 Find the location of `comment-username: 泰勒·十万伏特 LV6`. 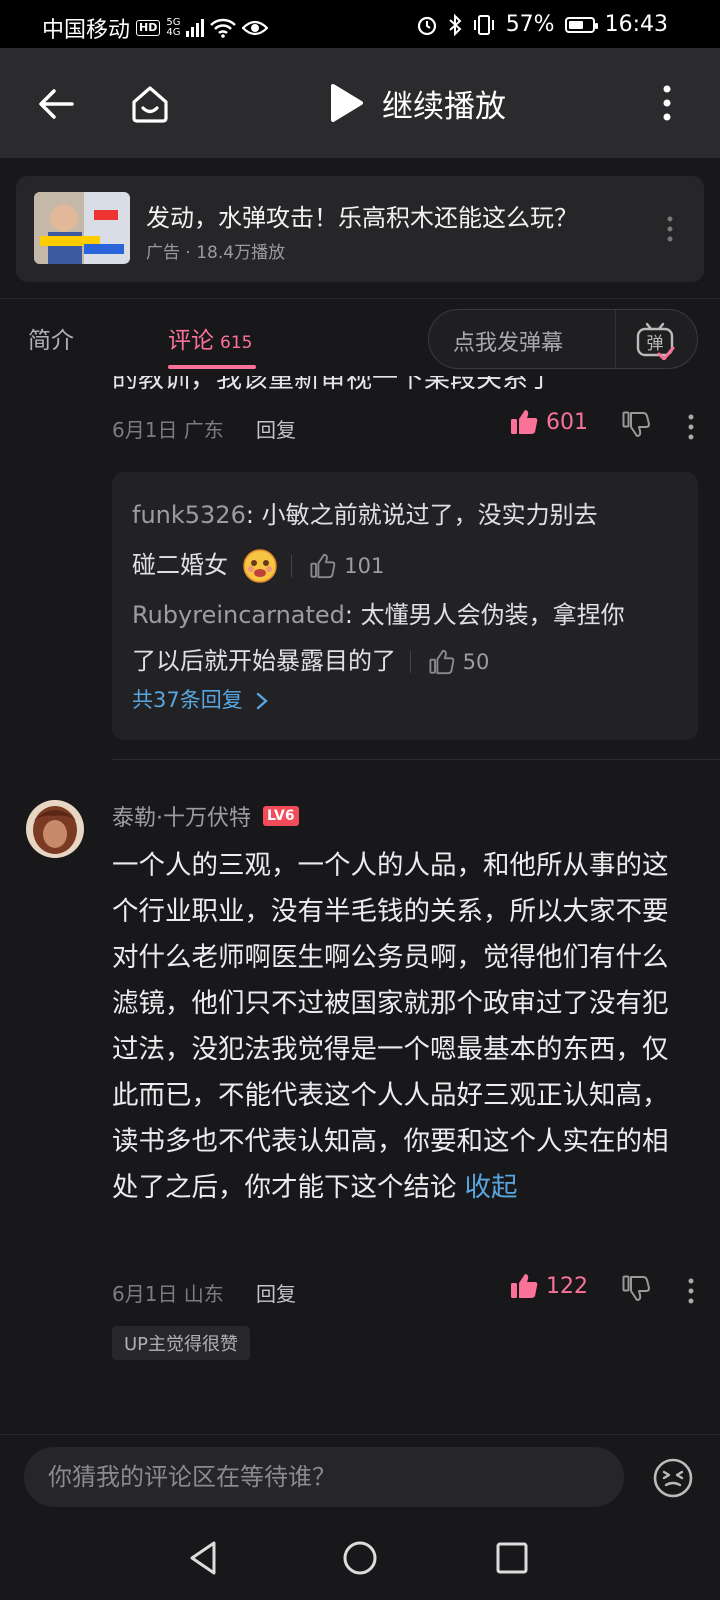

comment-username: 泰勒·十万伏特 LV6 is located at coordinates (205, 816).